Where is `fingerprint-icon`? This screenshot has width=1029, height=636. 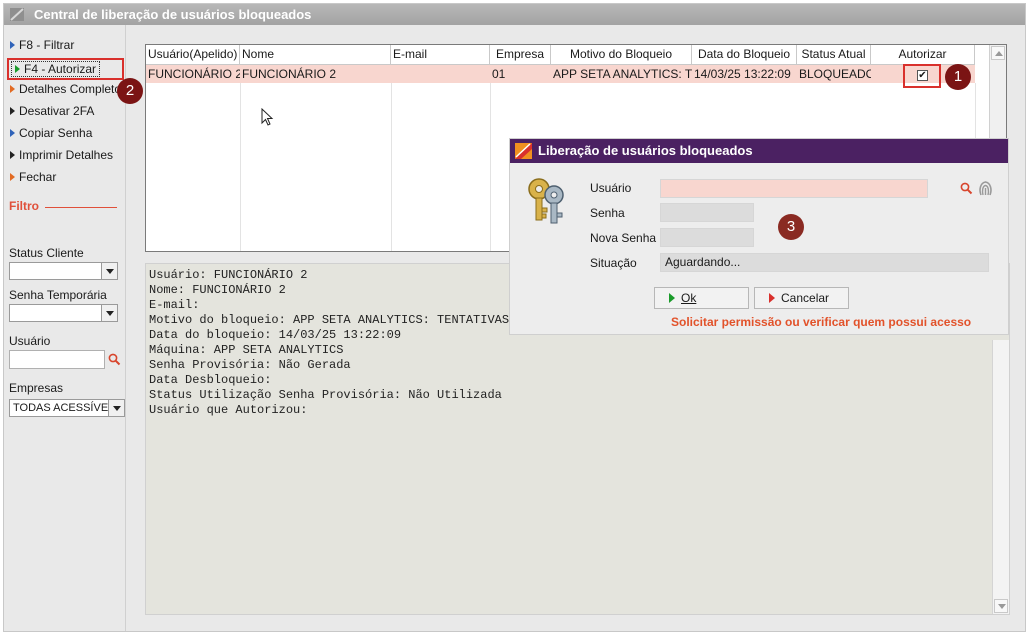
fingerprint-icon is located at coordinates (985, 188).